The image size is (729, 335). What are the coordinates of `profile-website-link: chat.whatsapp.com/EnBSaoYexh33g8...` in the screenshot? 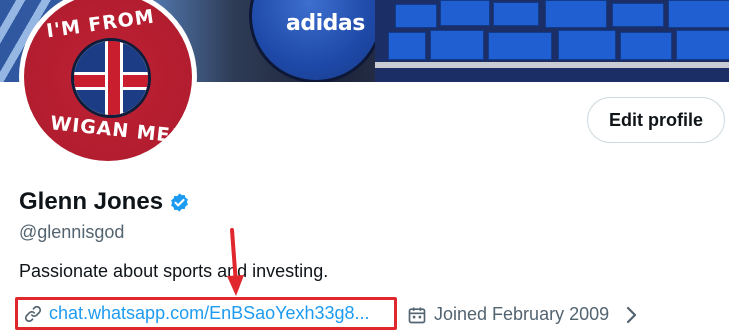 It's located at (209, 313).